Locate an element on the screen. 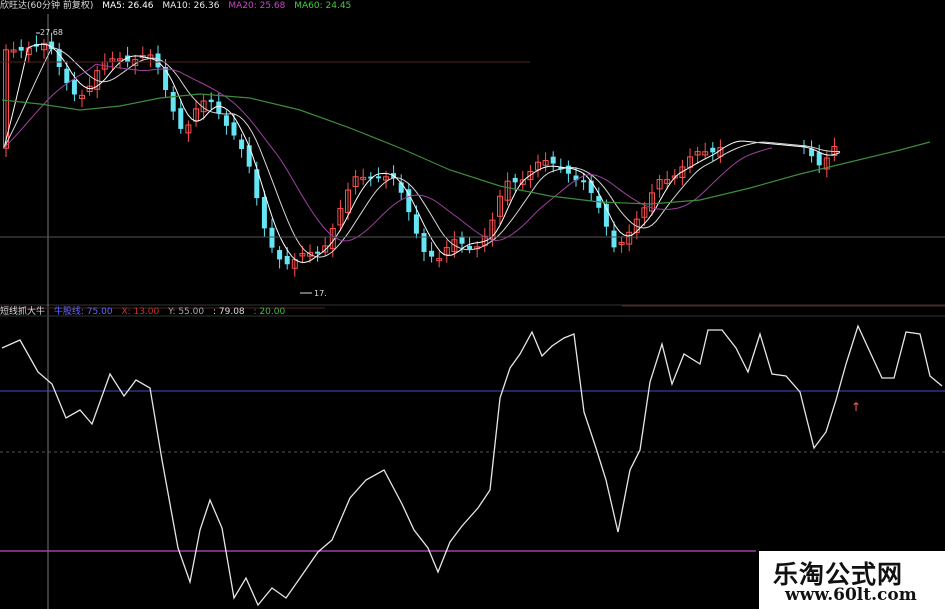 The image size is (945, 609). y-label: Y: 55.00 is located at coordinates (186, 312).